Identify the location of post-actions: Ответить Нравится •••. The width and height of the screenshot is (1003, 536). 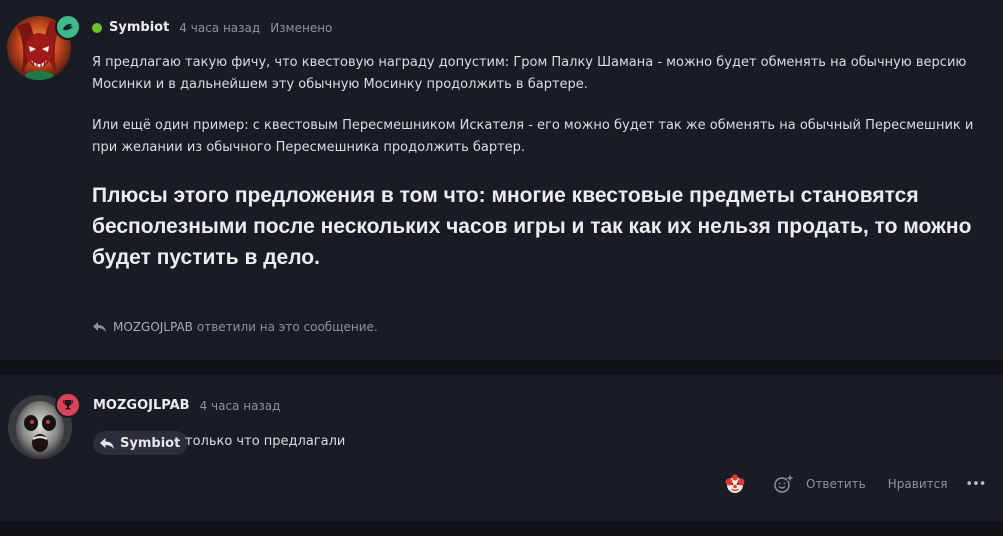
(854, 484).